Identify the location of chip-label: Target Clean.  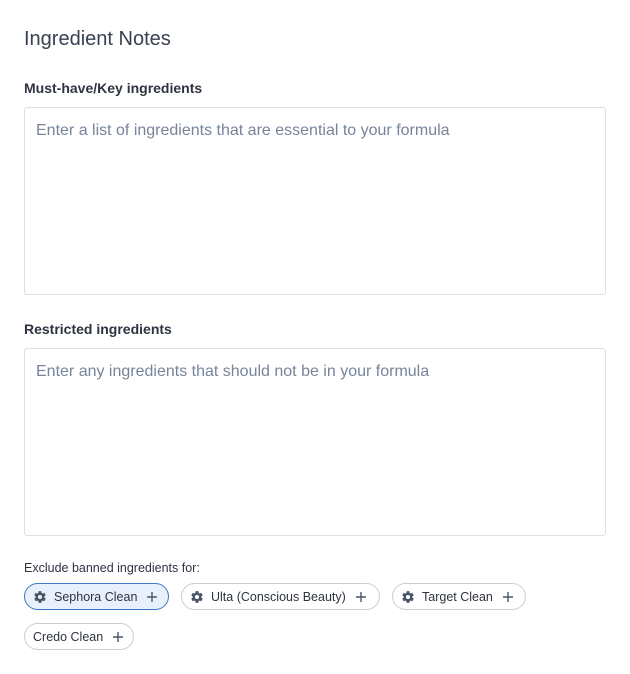
(457, 596).